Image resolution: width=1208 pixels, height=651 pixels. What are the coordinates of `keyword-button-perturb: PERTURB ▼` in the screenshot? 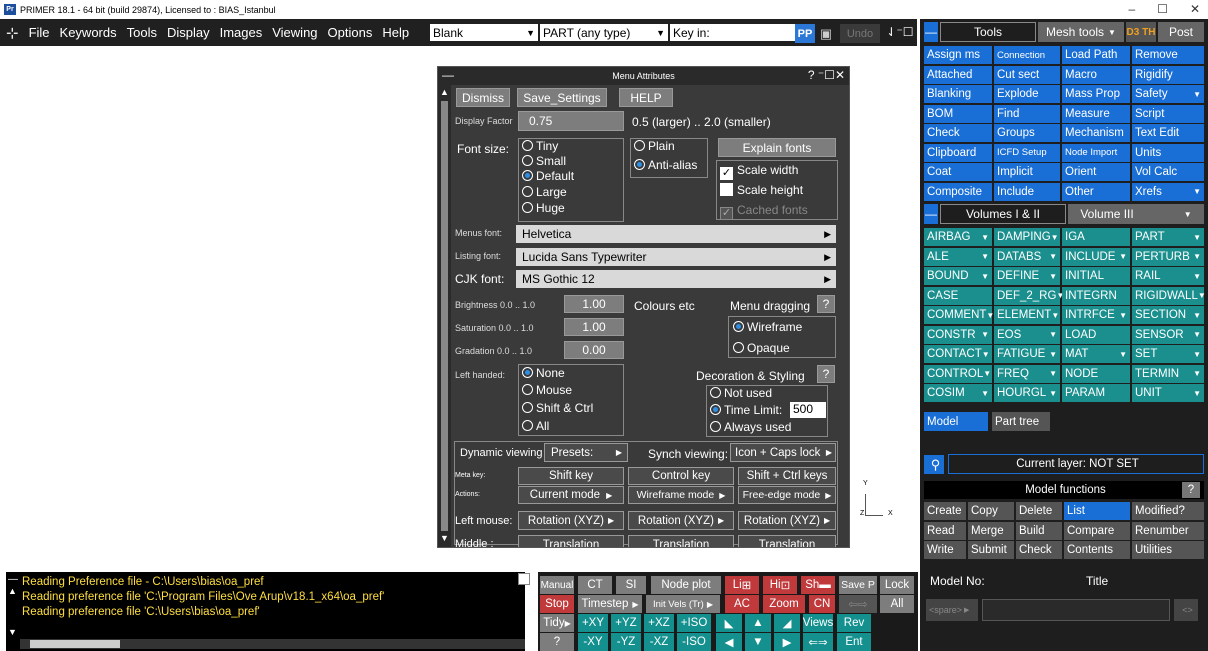 It's located at (1168, 256).